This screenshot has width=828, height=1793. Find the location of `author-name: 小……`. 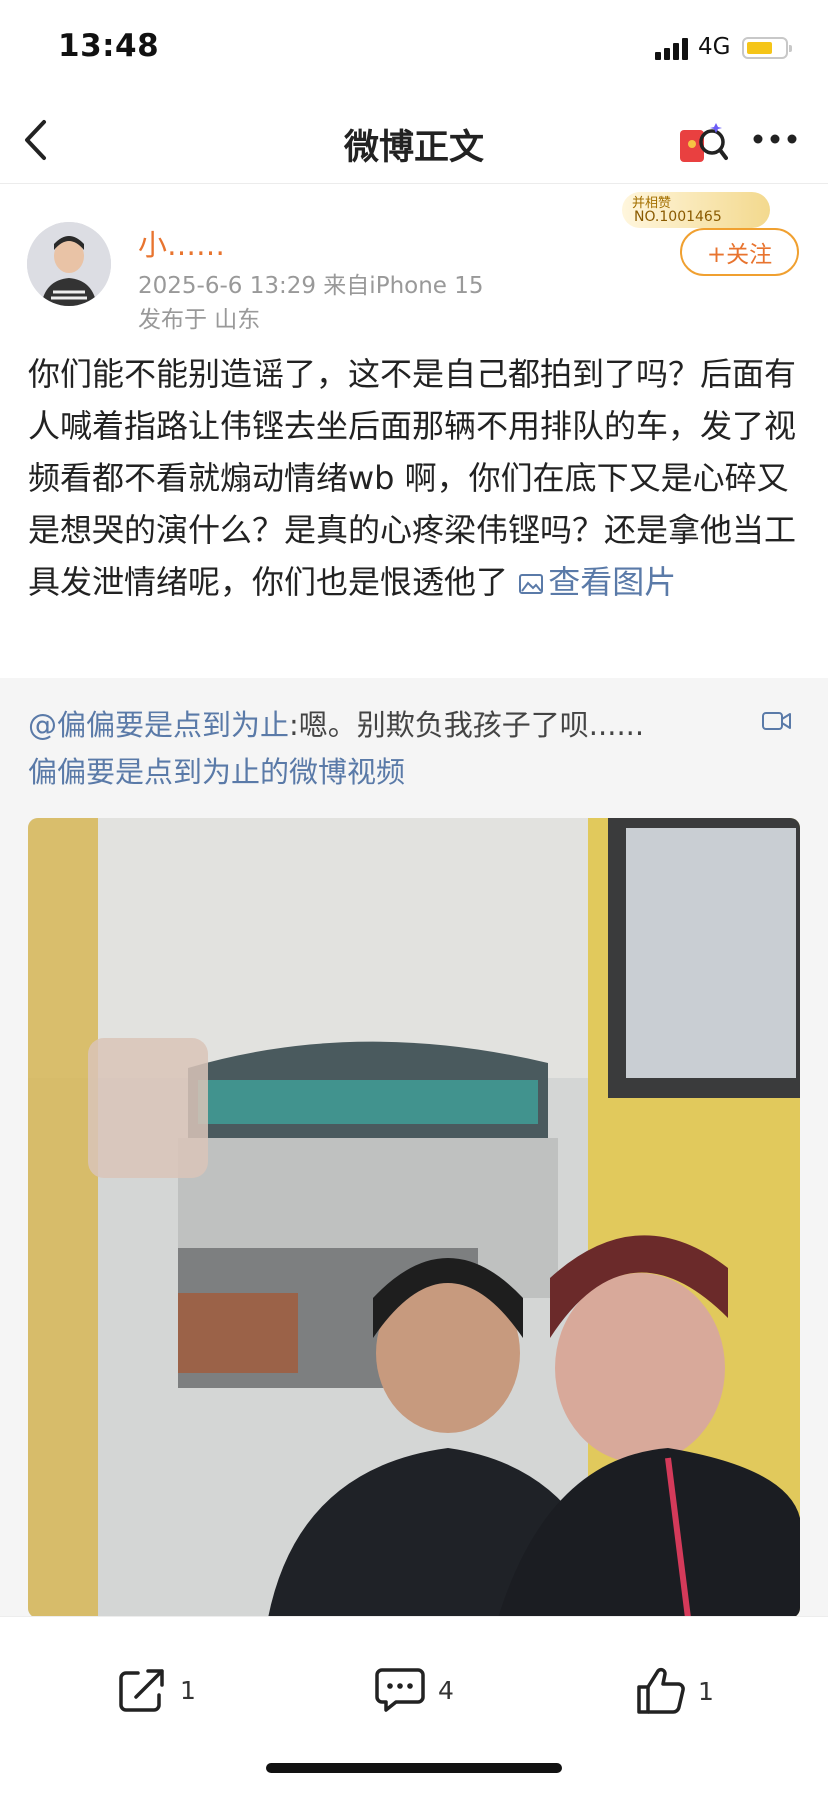

author-name: 小…… is located at coordinates (181, 243).